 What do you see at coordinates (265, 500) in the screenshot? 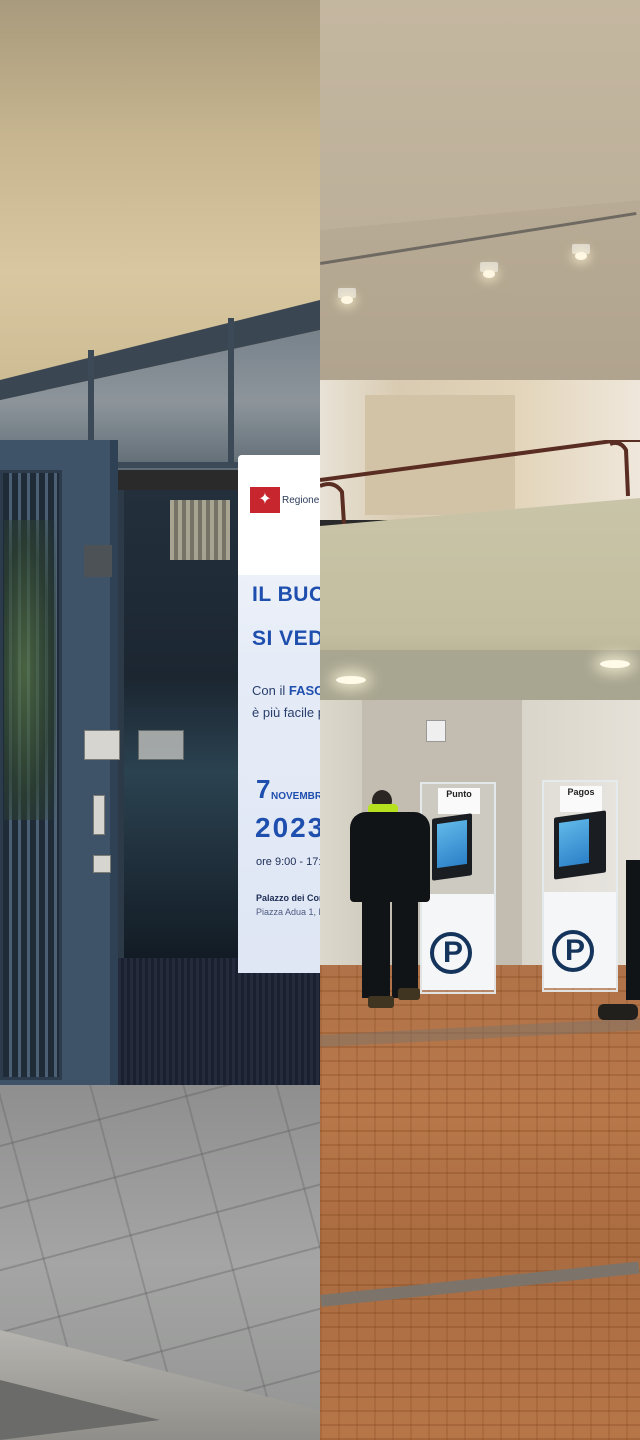
I see `tuscany-region-logo: ✦` at bounding box center [265, 500].